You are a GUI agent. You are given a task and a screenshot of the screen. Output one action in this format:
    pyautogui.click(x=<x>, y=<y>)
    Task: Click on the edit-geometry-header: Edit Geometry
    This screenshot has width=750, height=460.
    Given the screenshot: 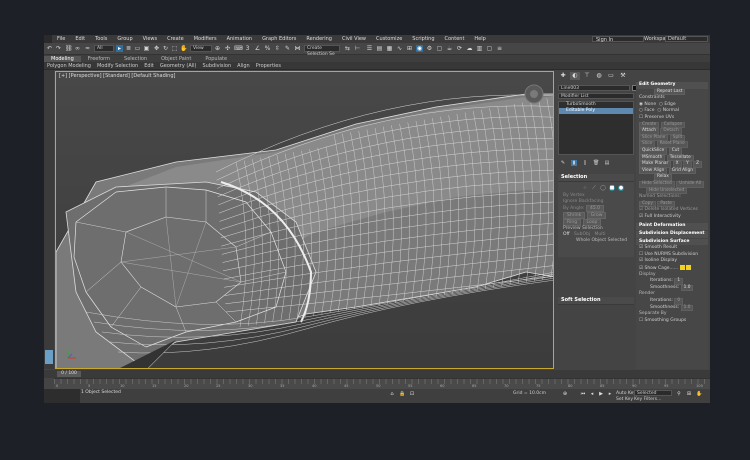 What is the action you would take?
    pyautogui.click(x=672, y=85)
    